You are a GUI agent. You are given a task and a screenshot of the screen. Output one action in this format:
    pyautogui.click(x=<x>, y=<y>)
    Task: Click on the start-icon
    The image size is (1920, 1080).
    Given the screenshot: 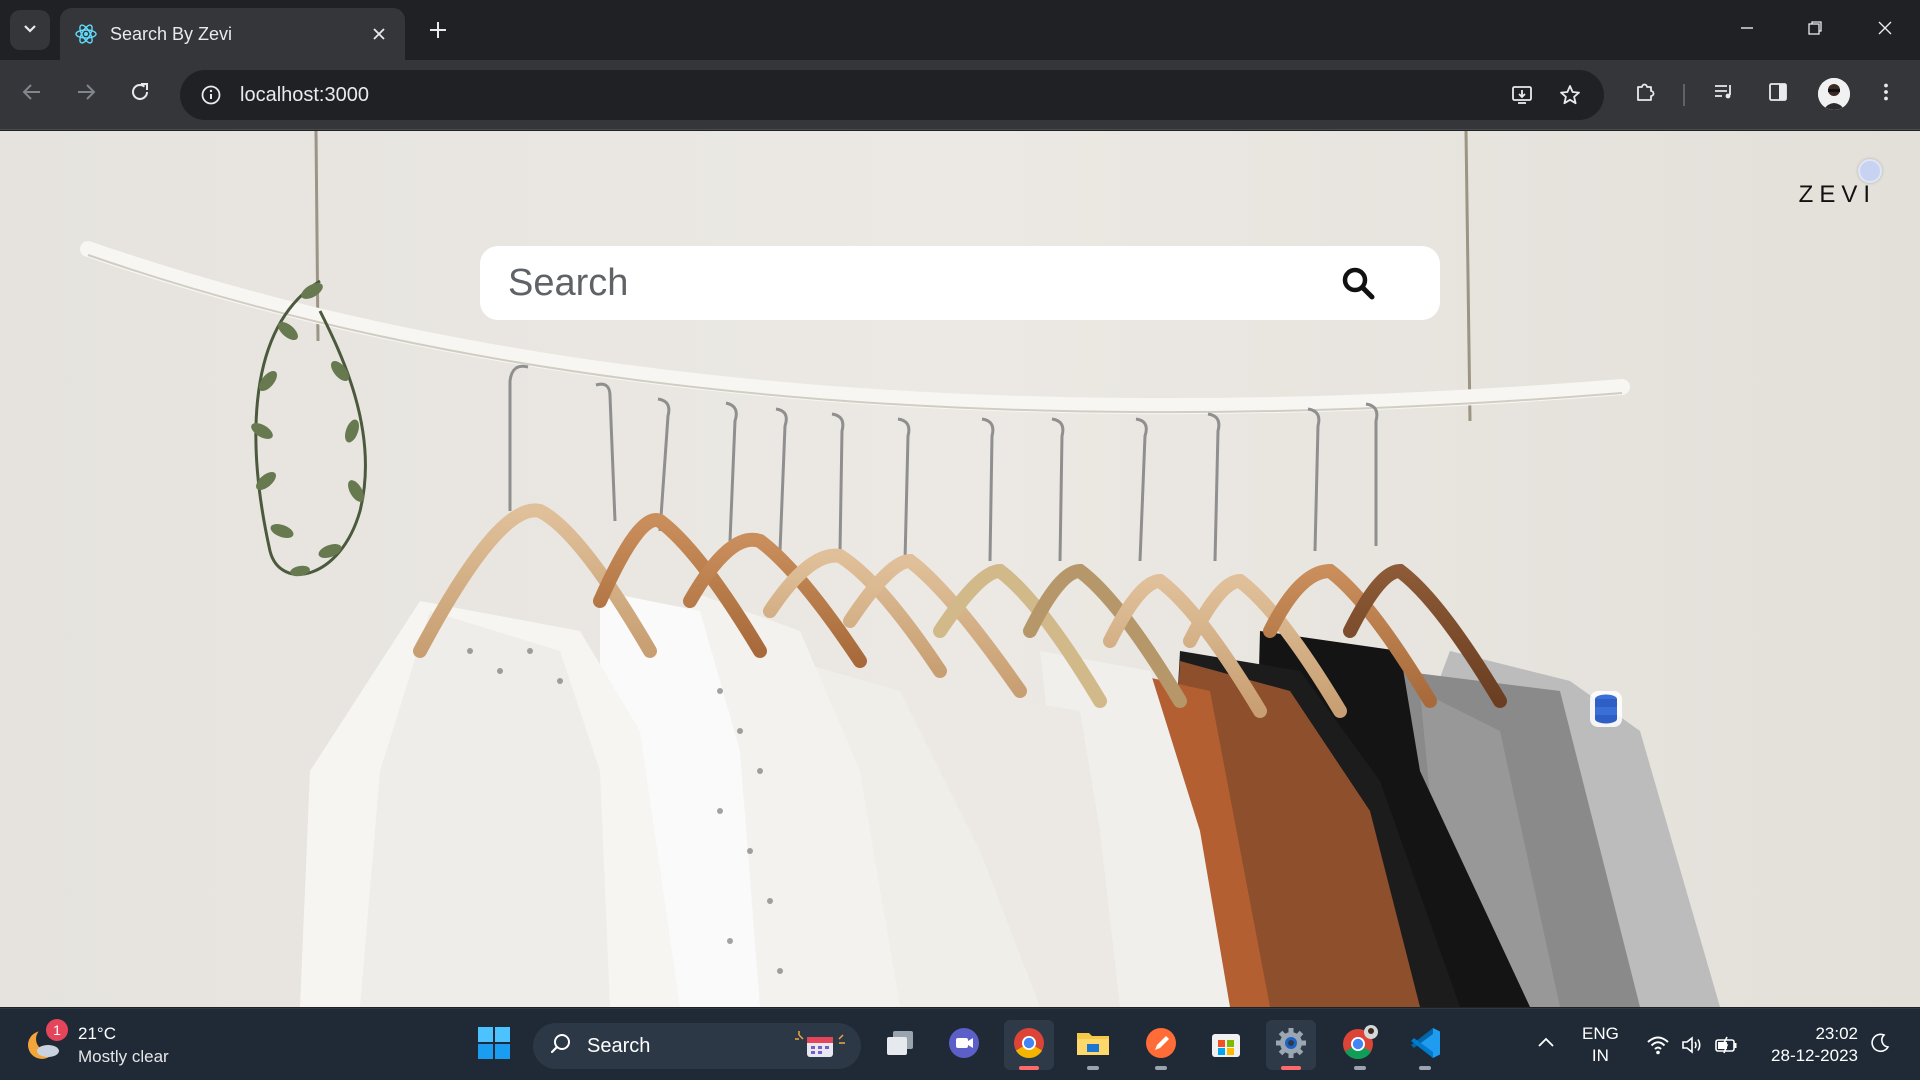 What is the action you would take?
    pyautogui.click(x=494, y=1045)
    